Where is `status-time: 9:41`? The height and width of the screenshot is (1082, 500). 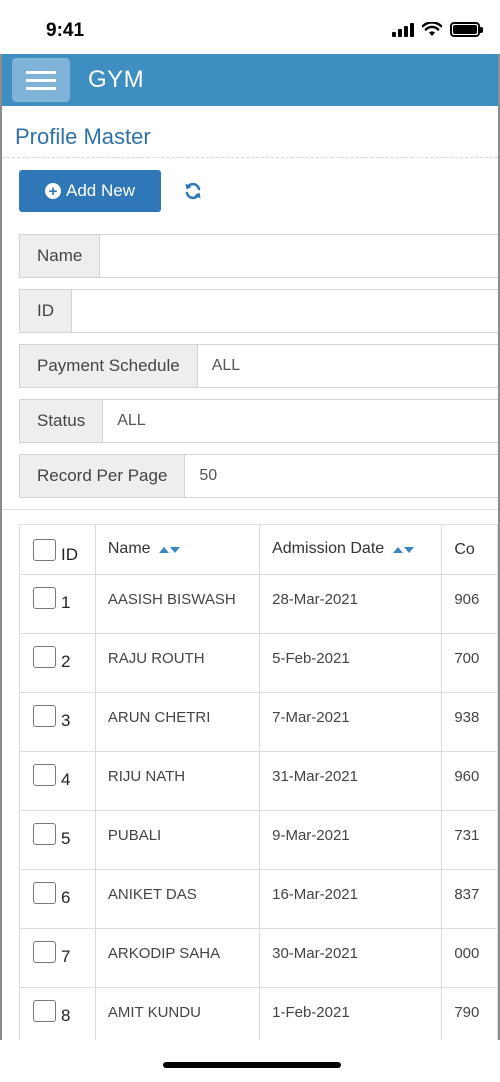 status-time: 9:41 is located at coordinates (65, 30).